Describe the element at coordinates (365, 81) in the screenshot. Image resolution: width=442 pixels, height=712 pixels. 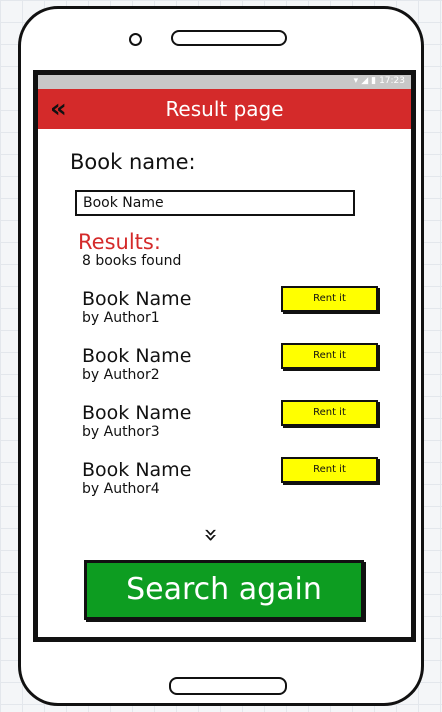
I see `signal-icon: ◢` at that location.